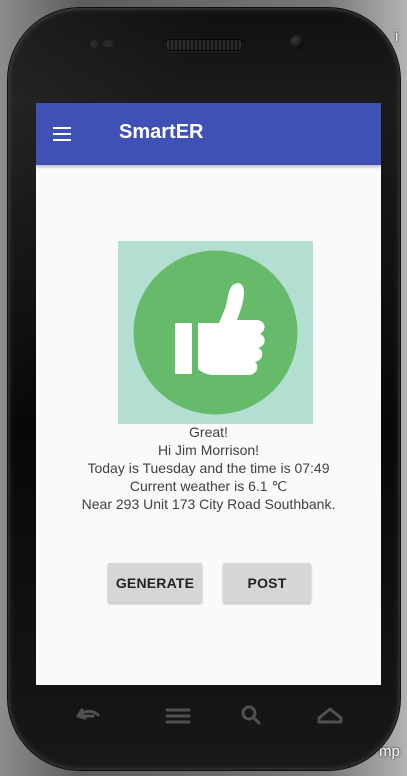 This screenshot has width=407, height=776. What do you see at coordinates (389, 751) in the screenshot?
I see `background-text-fragment-bottom-line-2: mp` at bounding box center [389, 751].